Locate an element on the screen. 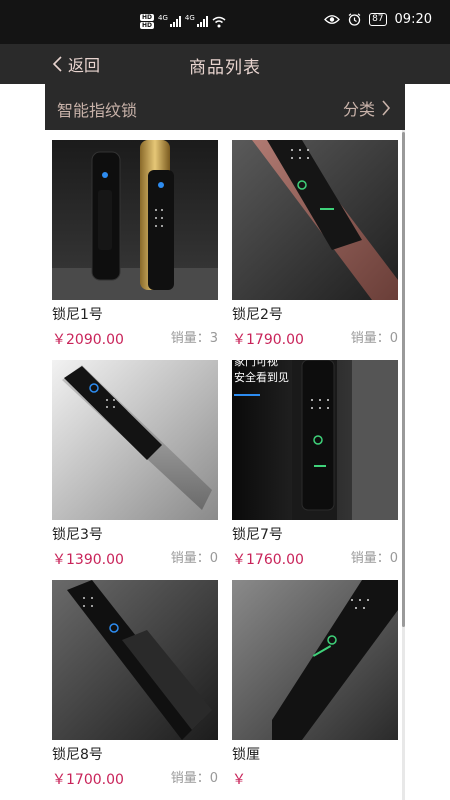 The height and width of the screenshot is (800, 450). status-bar: HD HD 4G 4G 87 09:20 is located at coordinates (225, 22).